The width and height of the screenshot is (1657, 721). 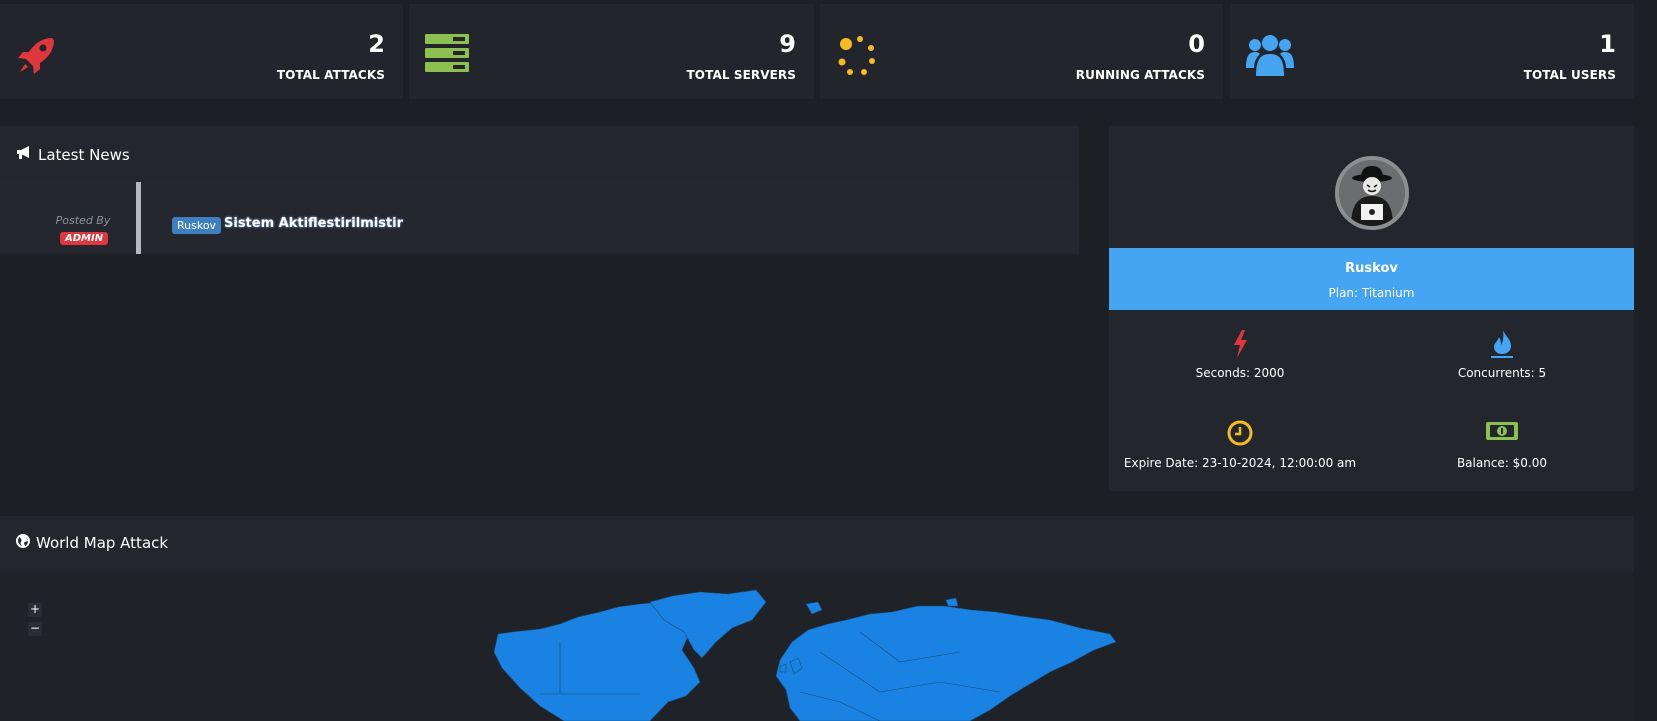 What do you see at coordinates (37, 57) in the screenshot?
I see `rocket-icon` at bounding box center [37, 57].